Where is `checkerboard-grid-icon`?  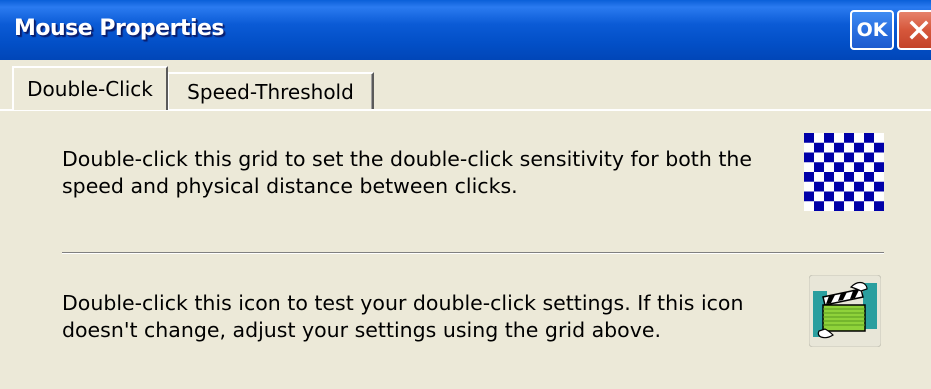
checkerboard-grid-icon is located at coordinates (844, 172).